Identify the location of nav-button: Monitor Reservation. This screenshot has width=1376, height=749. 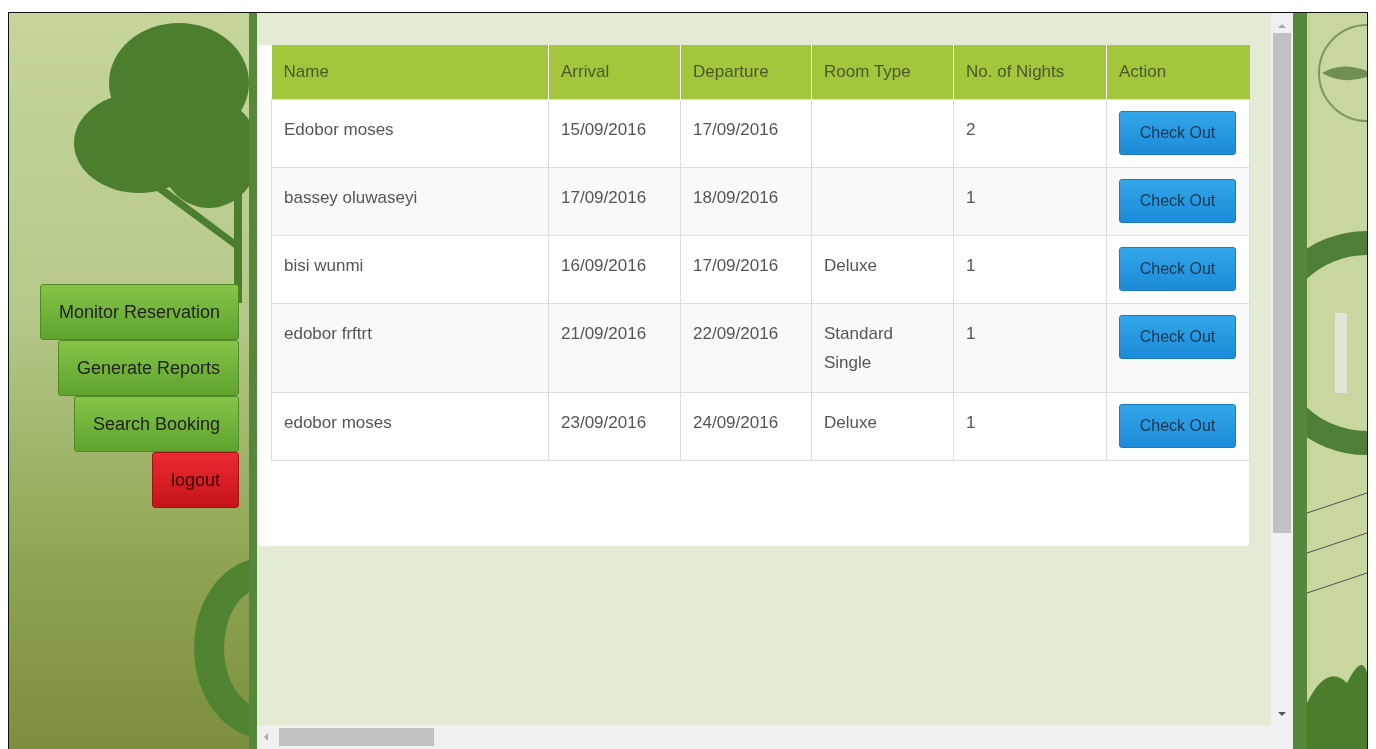
(139, 312).